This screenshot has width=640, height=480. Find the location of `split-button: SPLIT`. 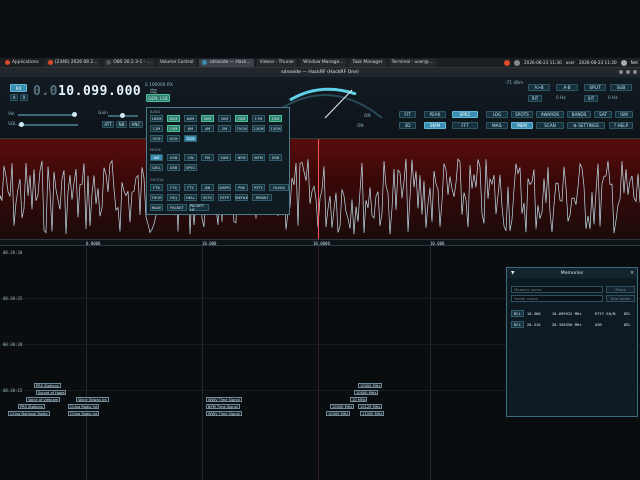

split-button: SPLIT is located at coordinates (595, 87).